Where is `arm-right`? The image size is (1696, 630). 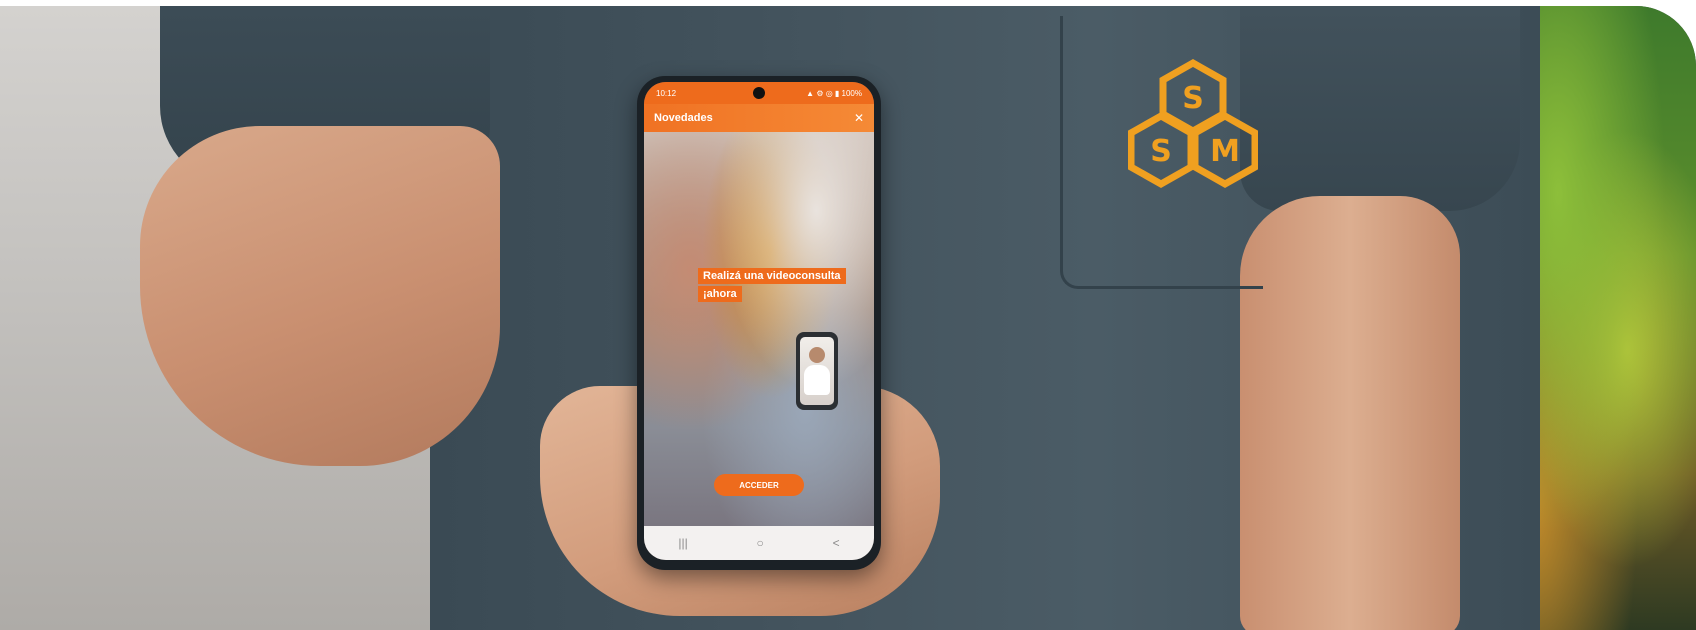
arm-right is located at coordinates (1350, 413).